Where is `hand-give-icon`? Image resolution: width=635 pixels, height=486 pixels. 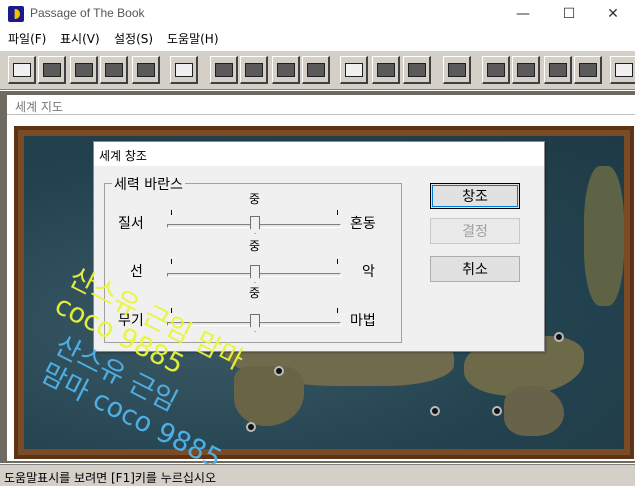 hand-give-icon is located at coordinates (385, 69).